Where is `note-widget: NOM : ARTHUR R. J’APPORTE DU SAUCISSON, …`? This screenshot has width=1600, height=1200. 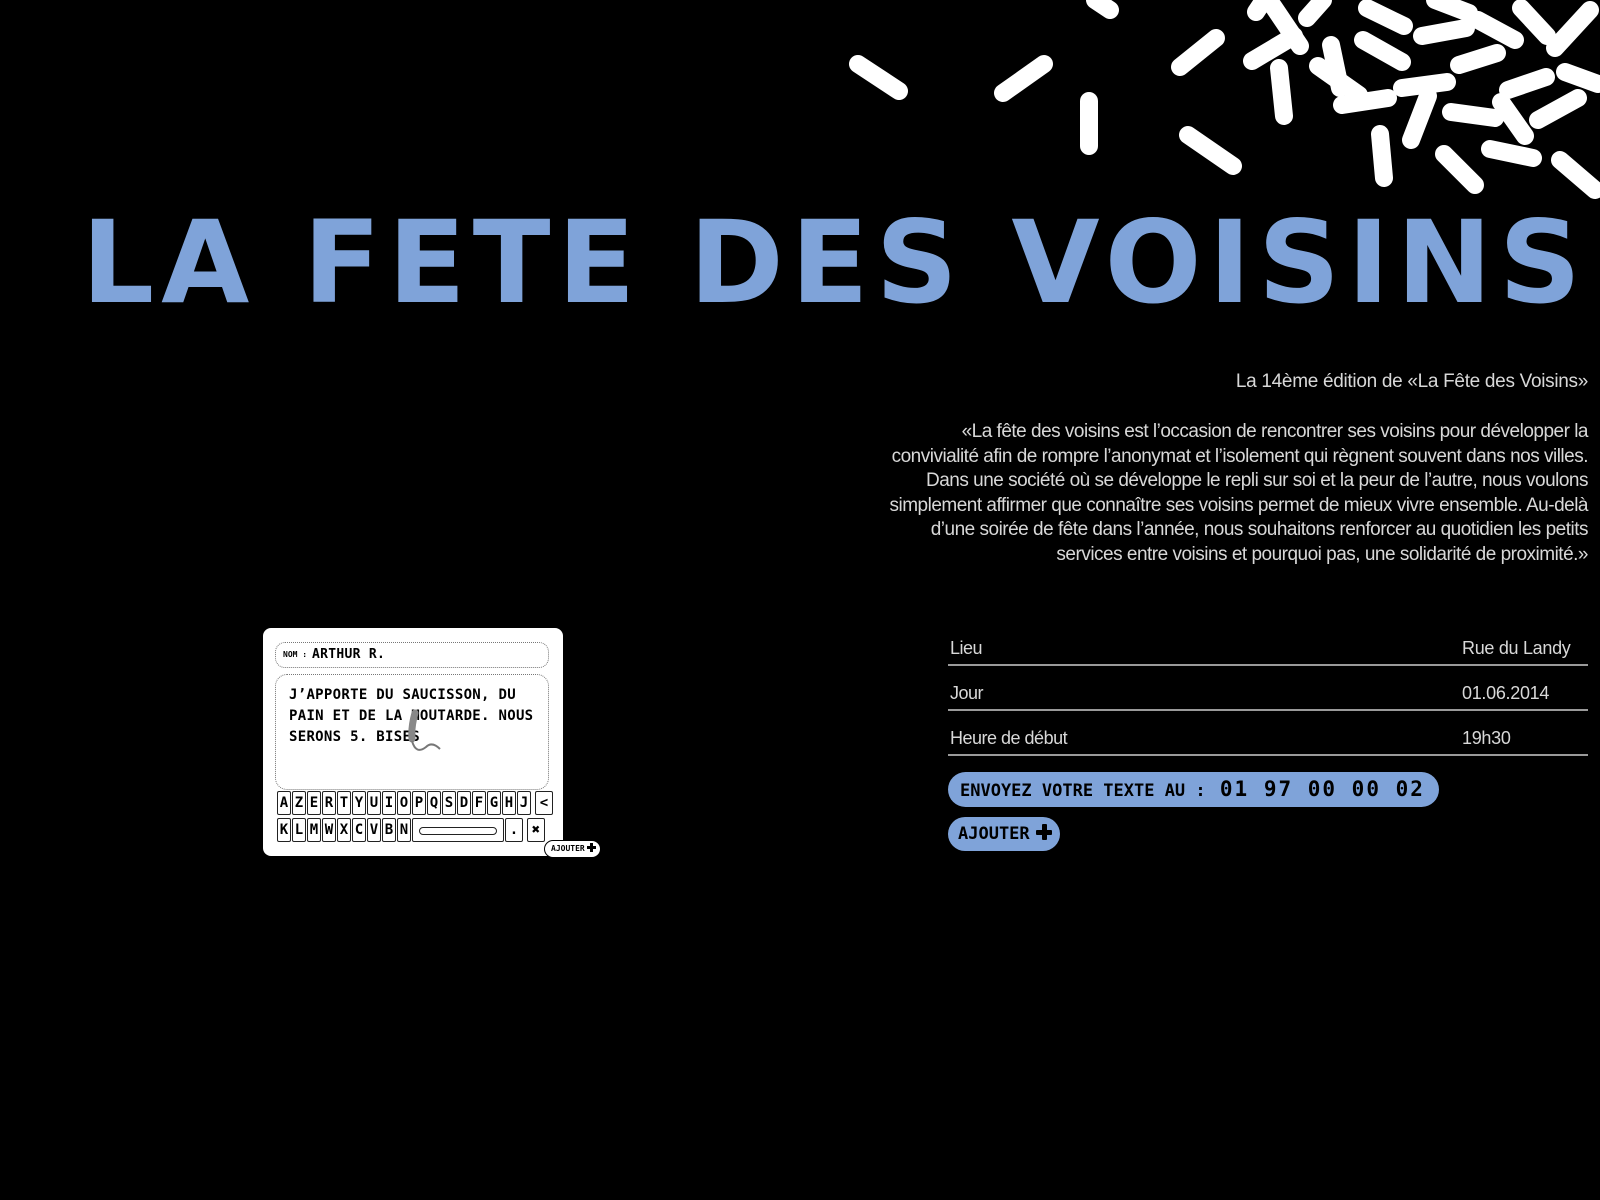
note-widget: NOM : ARTHUR R. J’APPORTE DU SAUCISSON, … is located at coordinates (432, 743).